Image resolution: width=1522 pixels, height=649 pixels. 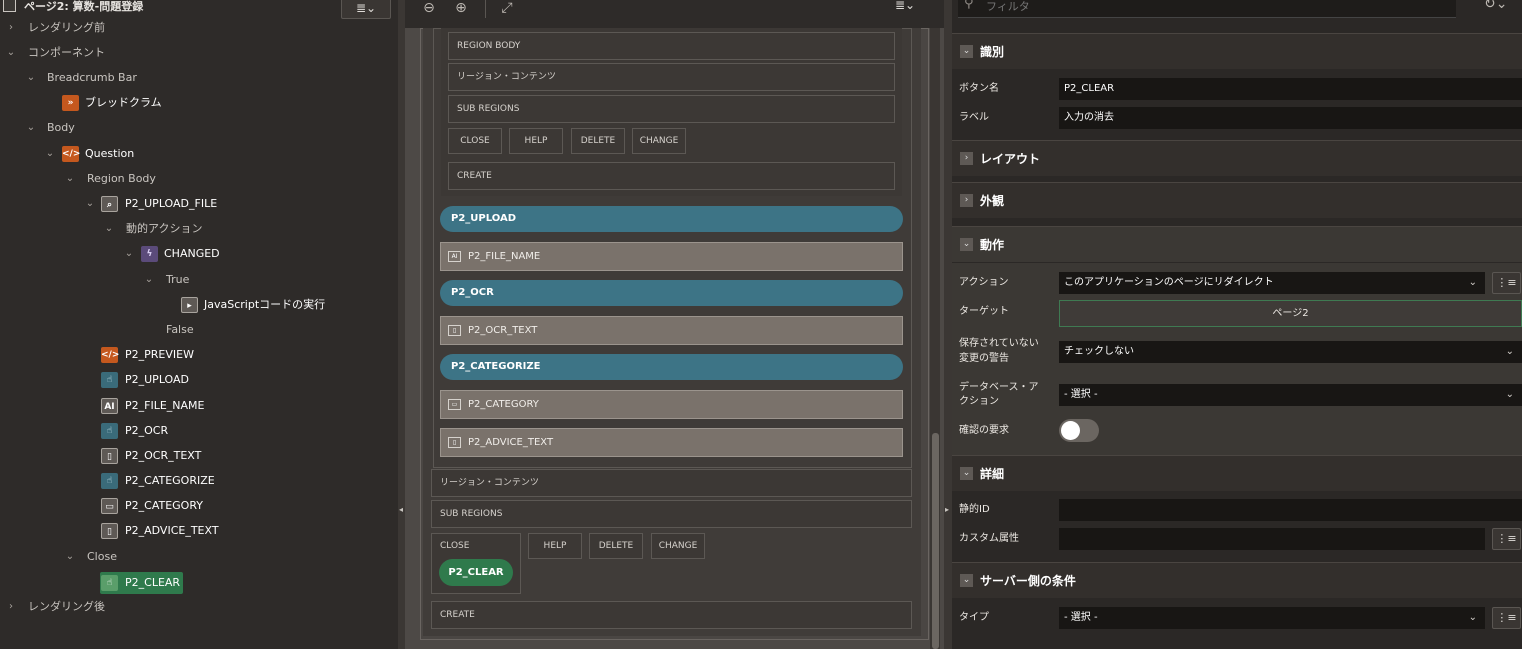 What do you see at coordinates (429, 8) in the screenshot?
I see `zoom-out-icon: ⊖` at bounding box center [429, 8].